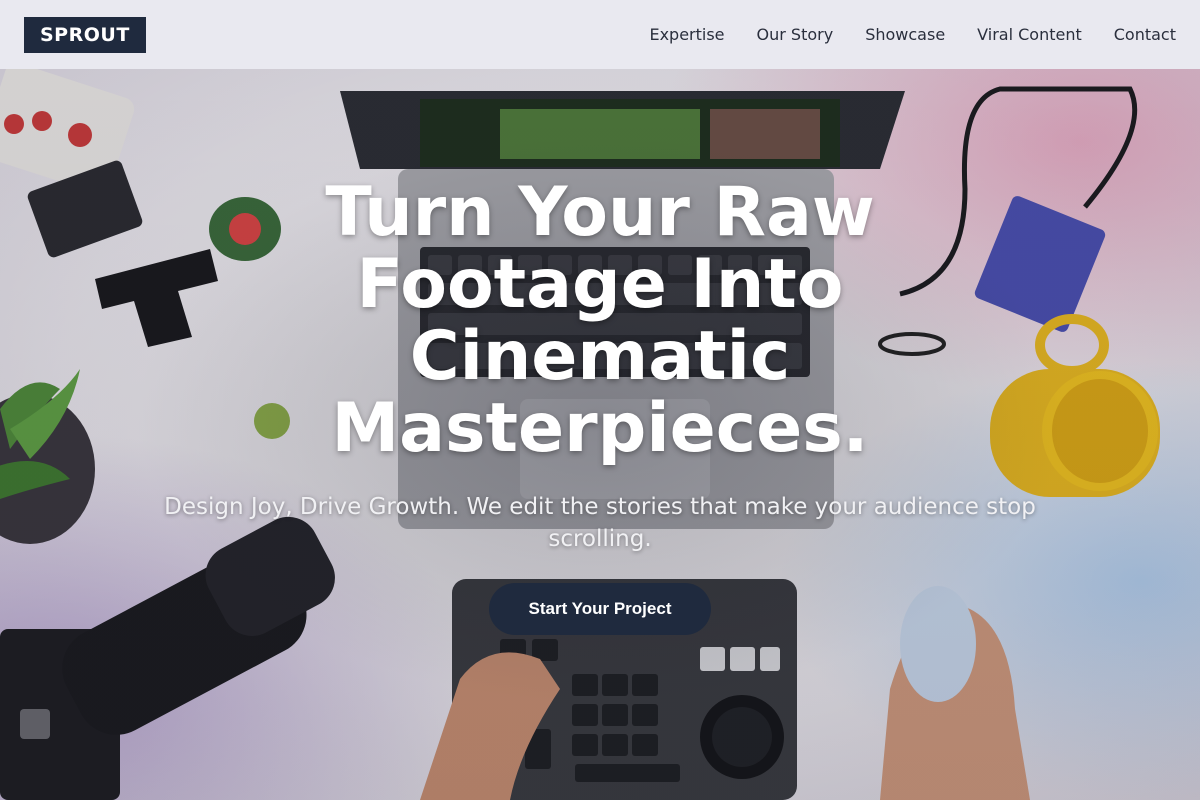  Describe the element at coordinates (686, 34) in the screenshot. I see `nav-link-expertise: Expertise` at that location.